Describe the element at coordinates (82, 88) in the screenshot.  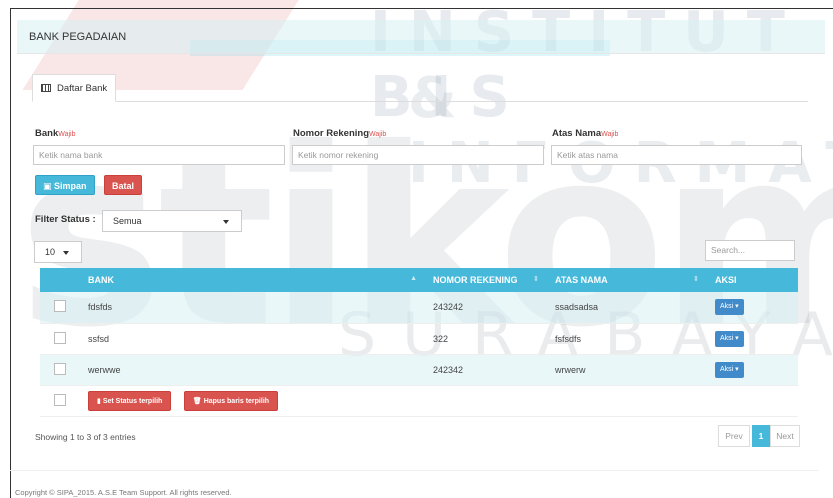
I see `tab-label: Daftar Bank` at that location.